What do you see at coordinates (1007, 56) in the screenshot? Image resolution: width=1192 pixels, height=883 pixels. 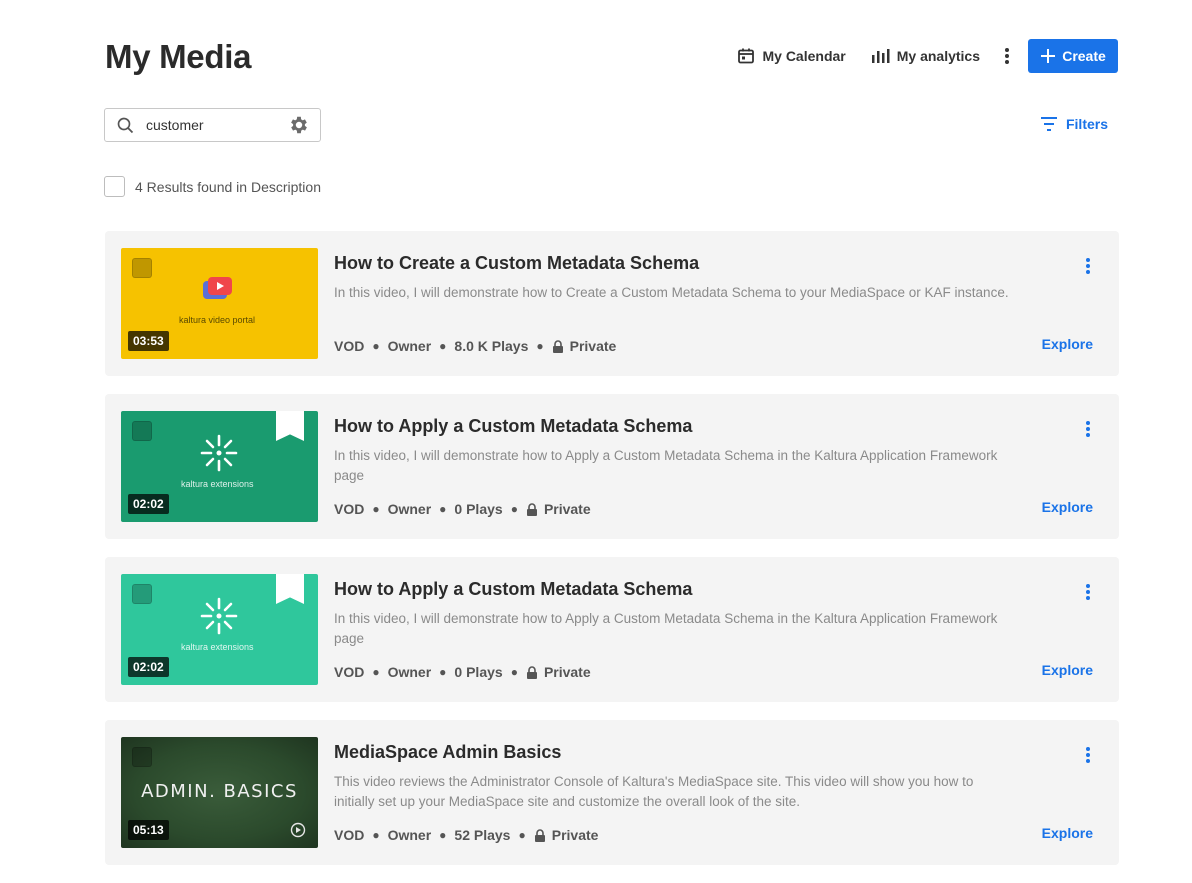 I see `more-options-icon` at bounding box center [1007, 56].